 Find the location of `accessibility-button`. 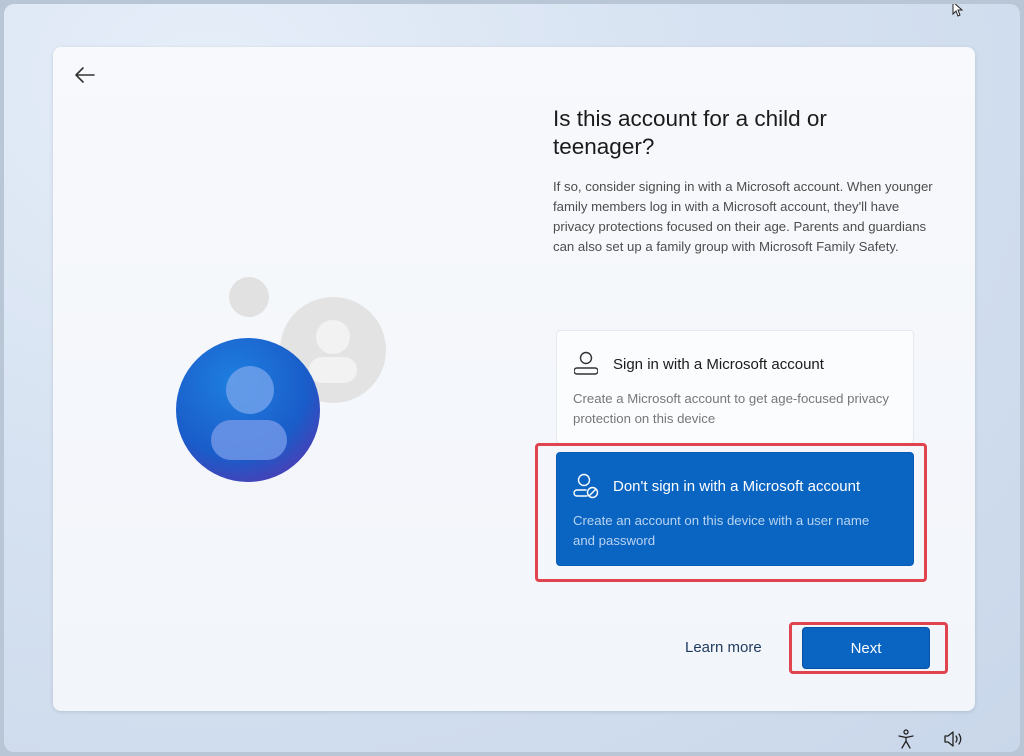

accessibility-button is located at coordinates (906, 739).